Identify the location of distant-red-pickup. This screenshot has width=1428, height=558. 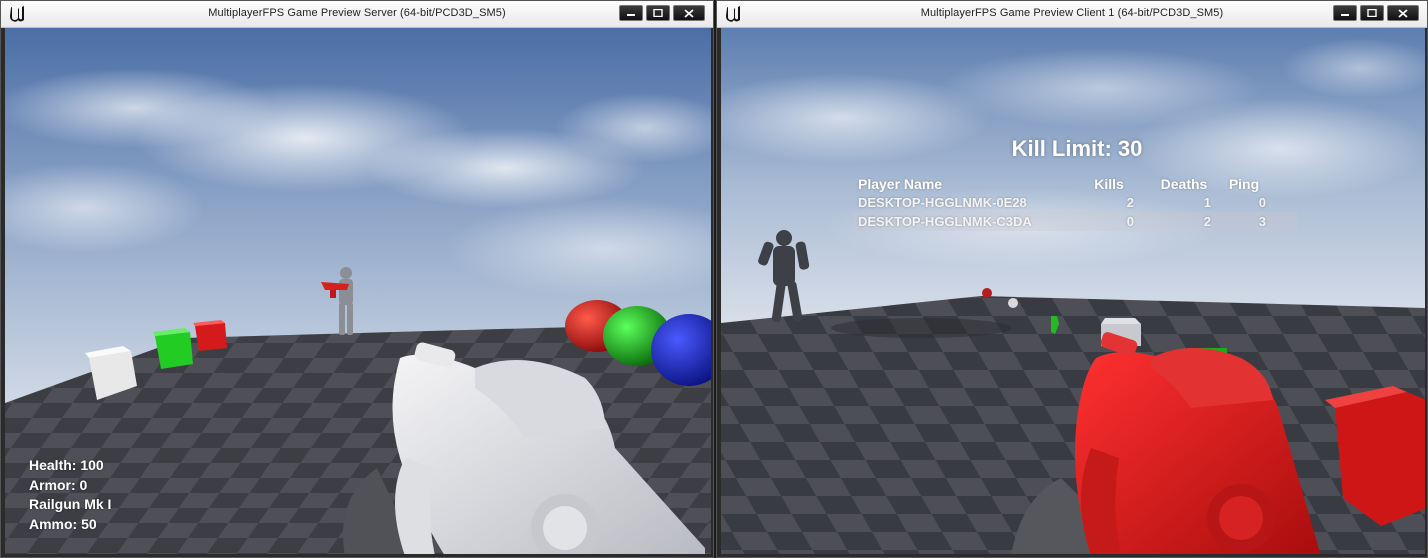
(987, 293).